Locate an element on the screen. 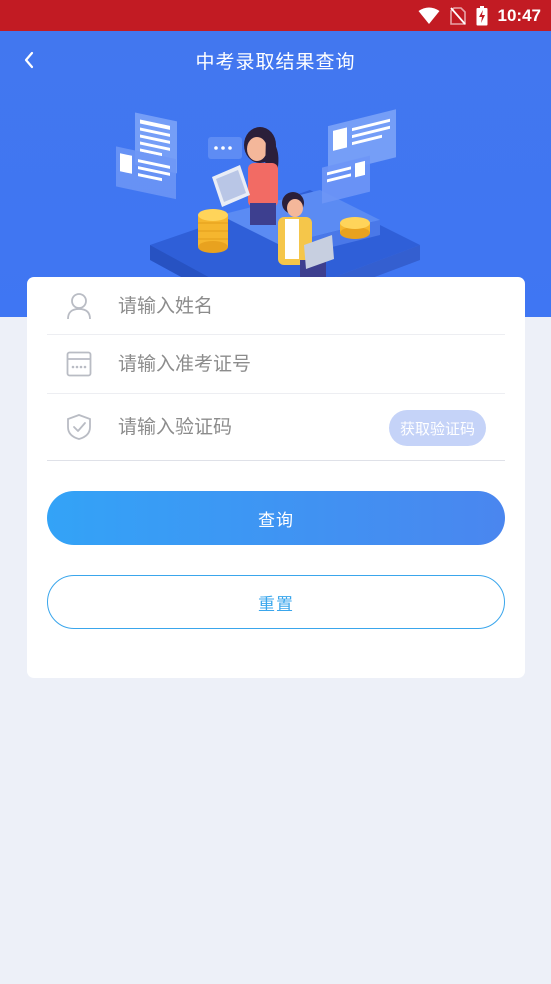 This screenshot has width=551, height=984. battery-charging-icon is located at coordinates (482, 15).